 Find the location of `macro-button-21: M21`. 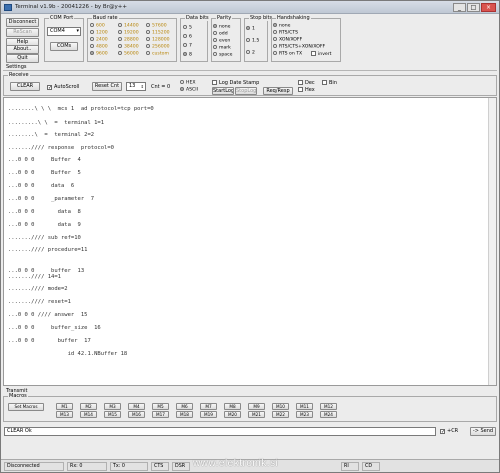

macro-button-21: M21 is located at coordinates (256, 414).